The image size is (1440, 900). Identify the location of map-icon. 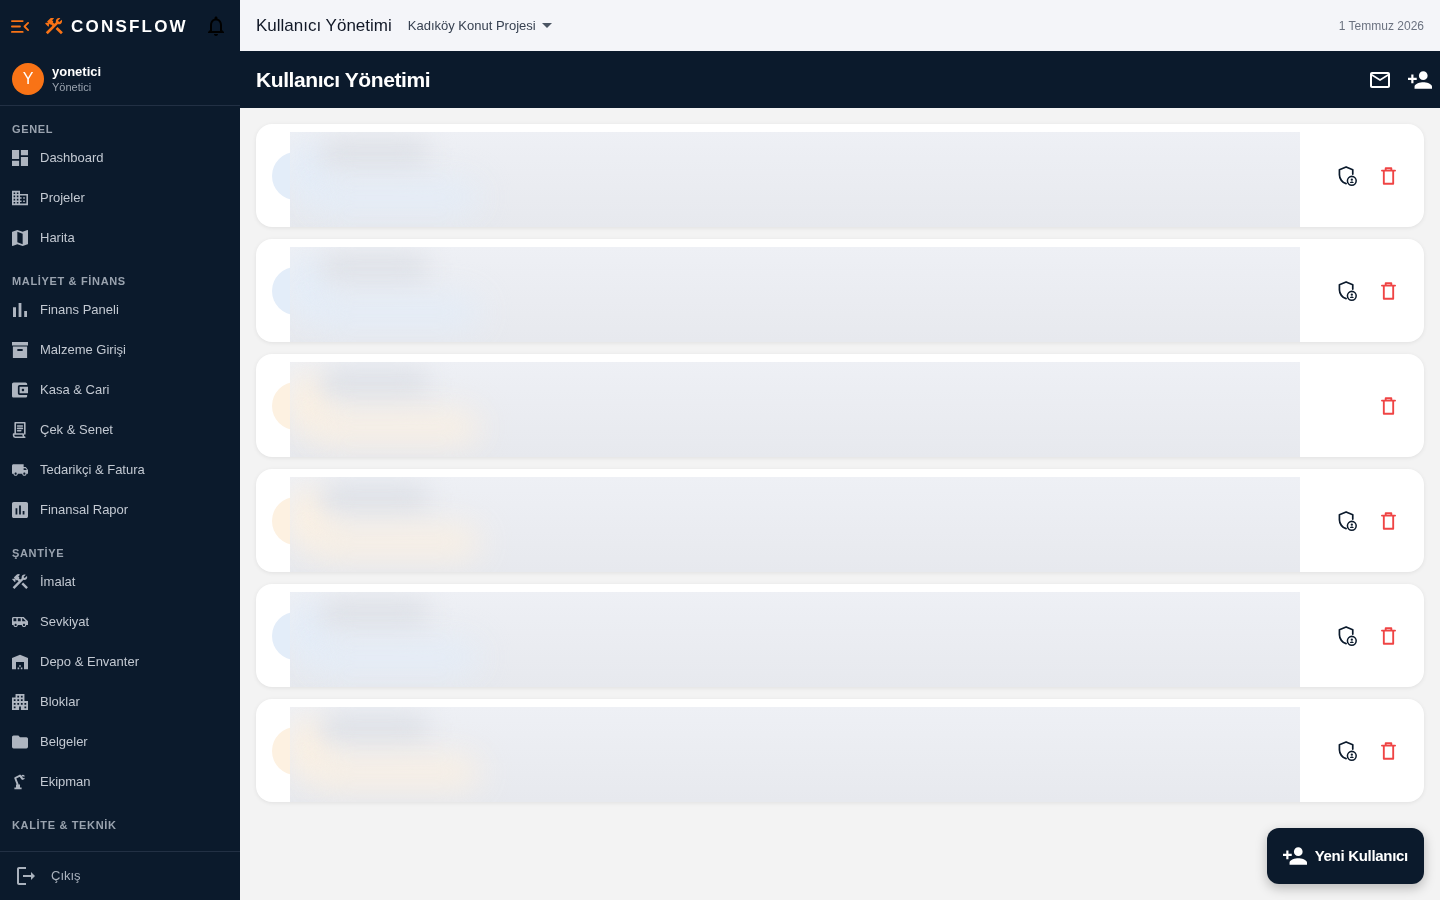
(20, 238).